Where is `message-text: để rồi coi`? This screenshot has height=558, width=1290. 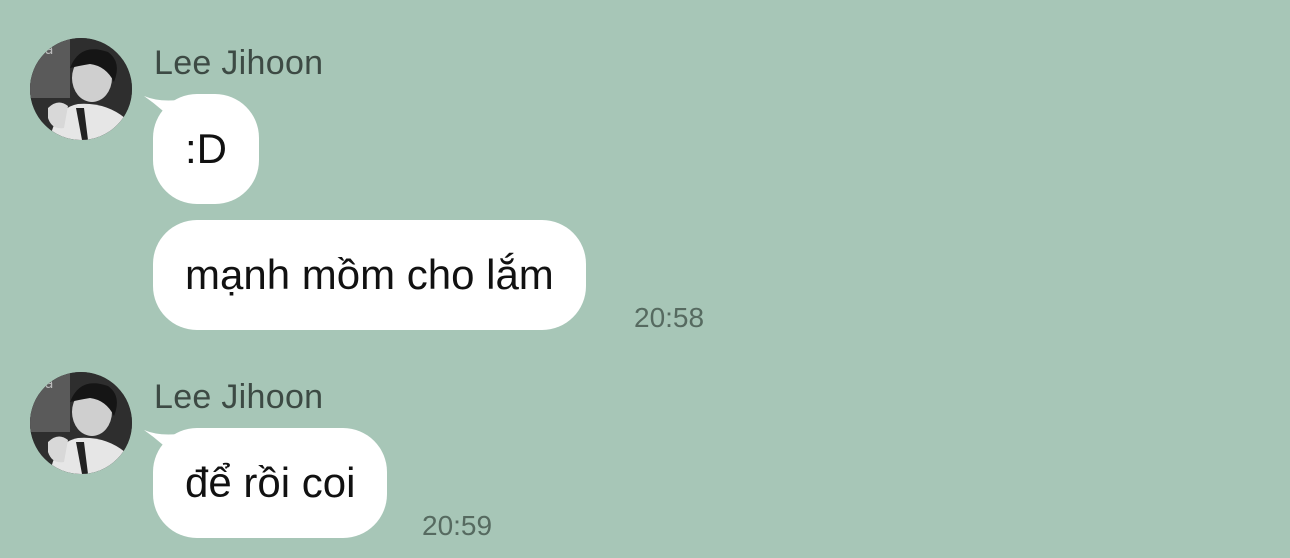
message-text: để rồi coi is located at coordinates (270, 482).